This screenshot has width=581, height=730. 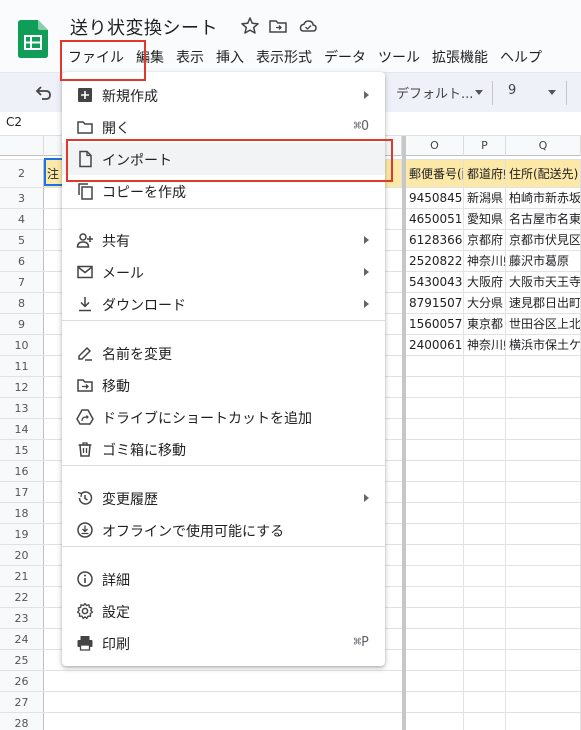 I want to click on menu-item-offline: オフラインで使用可能にする, so click(x=223, y=530).